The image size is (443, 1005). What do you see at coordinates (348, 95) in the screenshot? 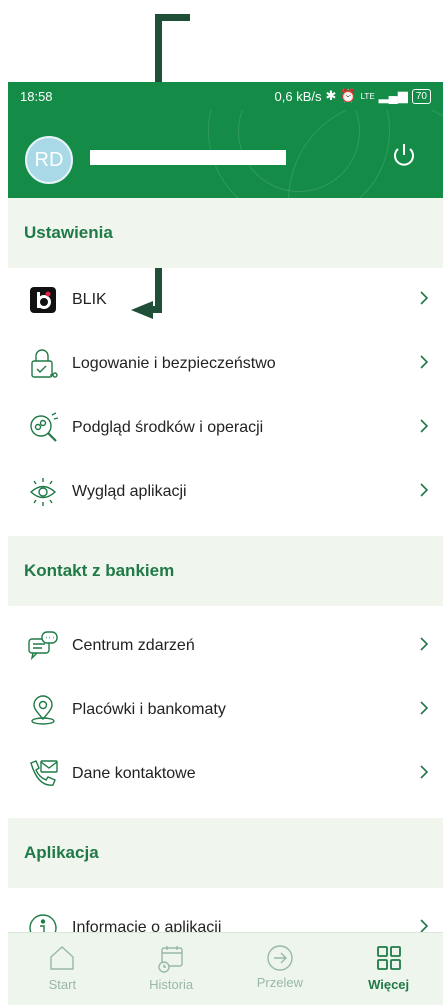
I see `alarm-icon: ⏰` at bounding box center [348, 95].